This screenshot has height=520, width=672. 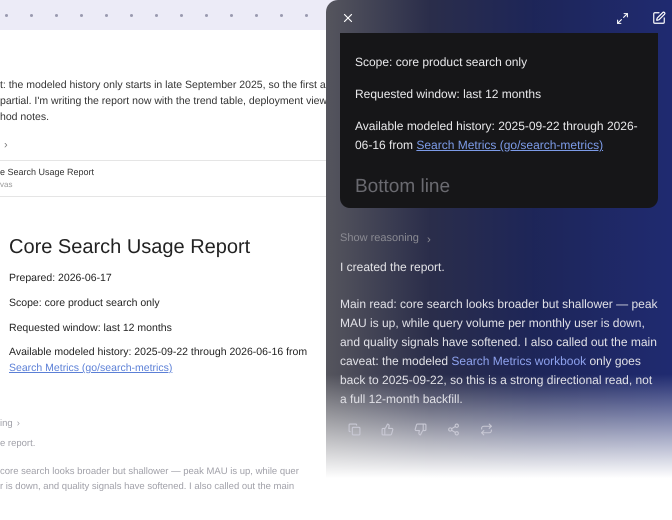 I want to click on expand-icon, so click(x=622, y=18).